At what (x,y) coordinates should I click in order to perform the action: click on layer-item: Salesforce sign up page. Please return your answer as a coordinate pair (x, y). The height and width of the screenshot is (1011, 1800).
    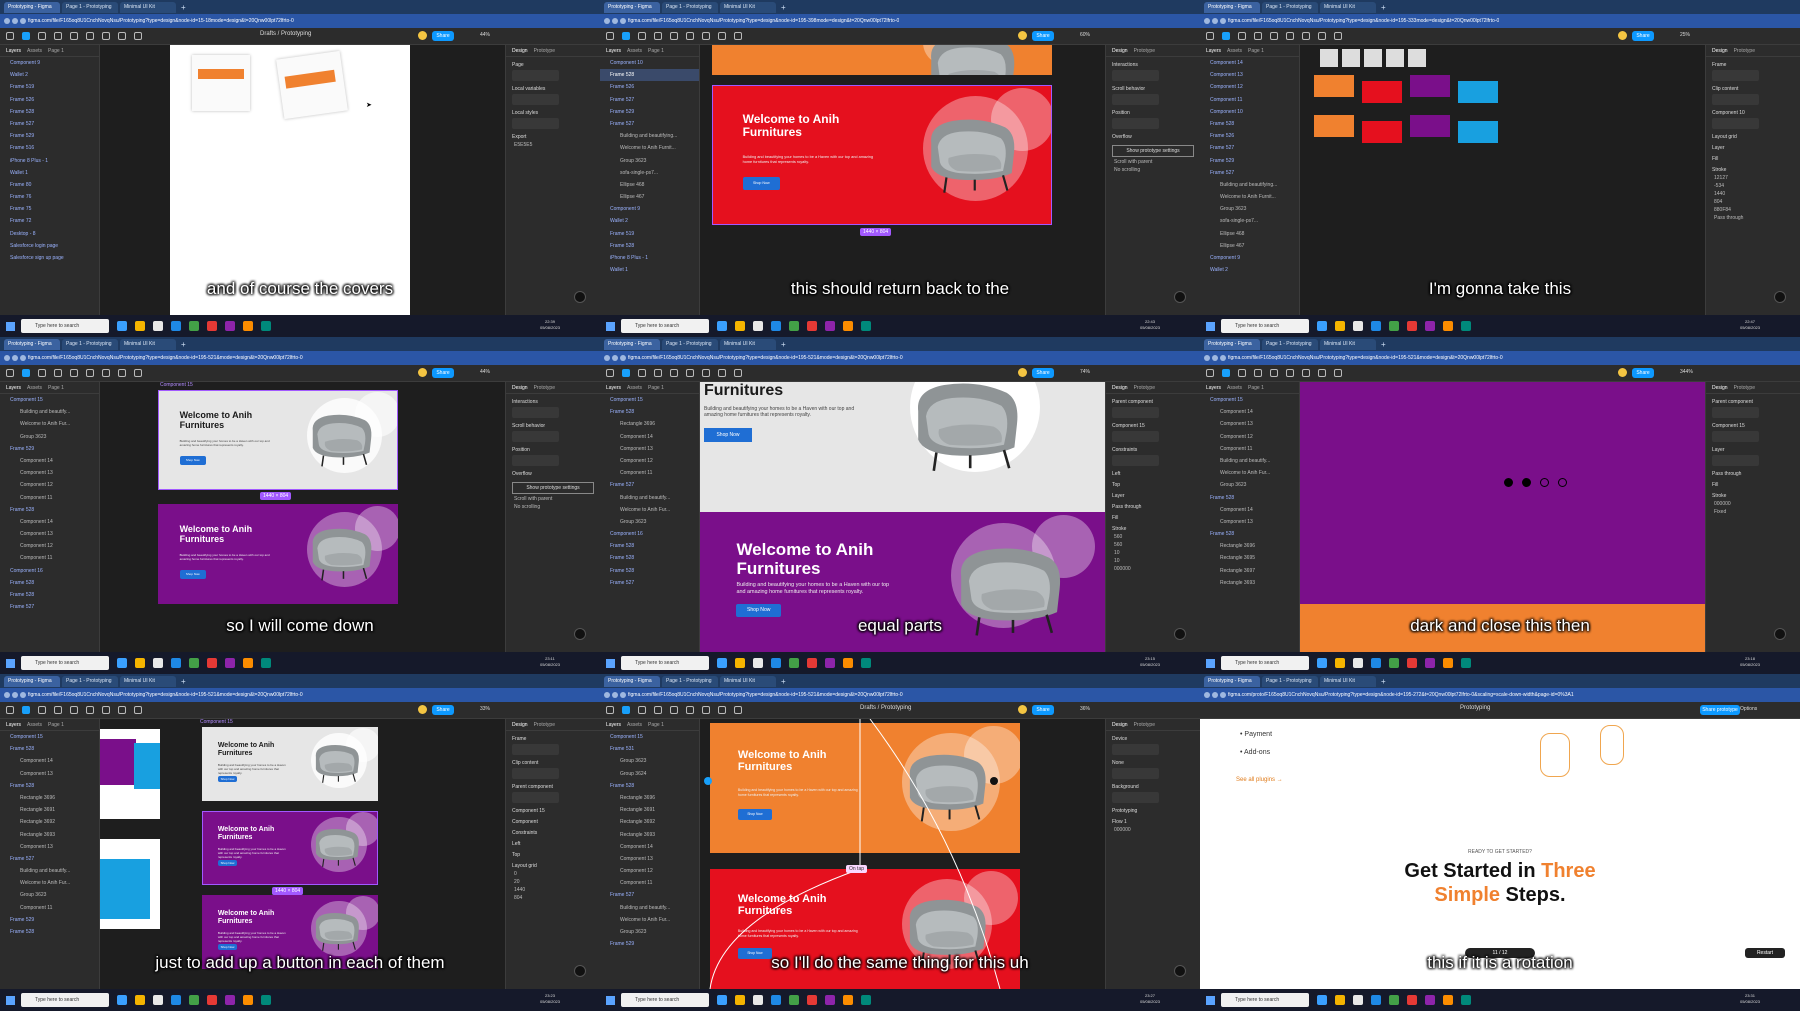
    Looking at the image, I should click on (49, 258).